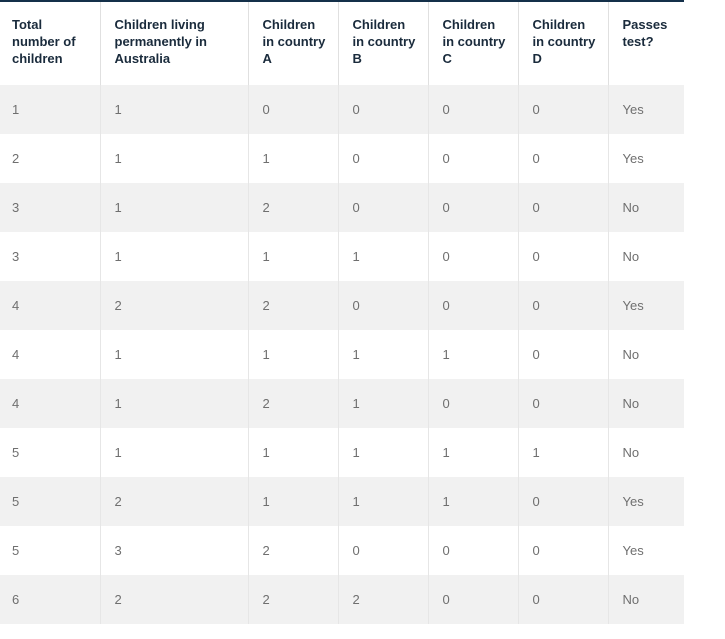  Describe the element at coordinates (382, 599) in the screenshot. I see `cell-country-b: 2` at that location.